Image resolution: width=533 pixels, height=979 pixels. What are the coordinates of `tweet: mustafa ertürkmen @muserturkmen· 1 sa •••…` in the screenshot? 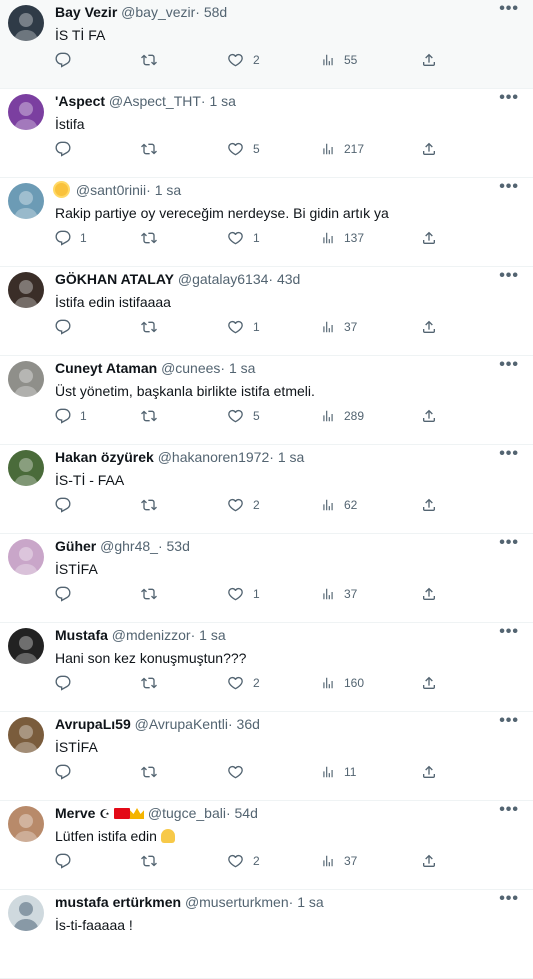 It's located at (266, 934).